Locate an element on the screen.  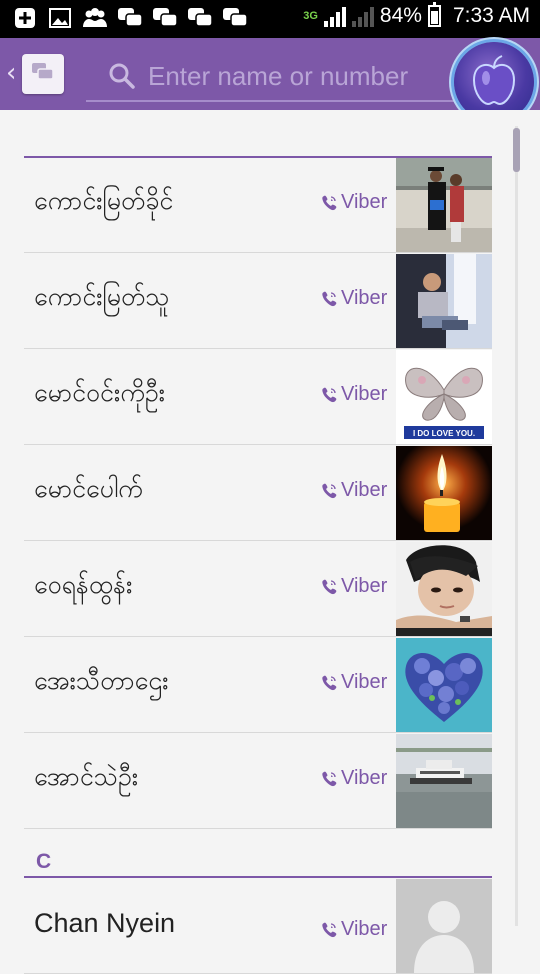
search-icon is located at coordinates (122, 78).